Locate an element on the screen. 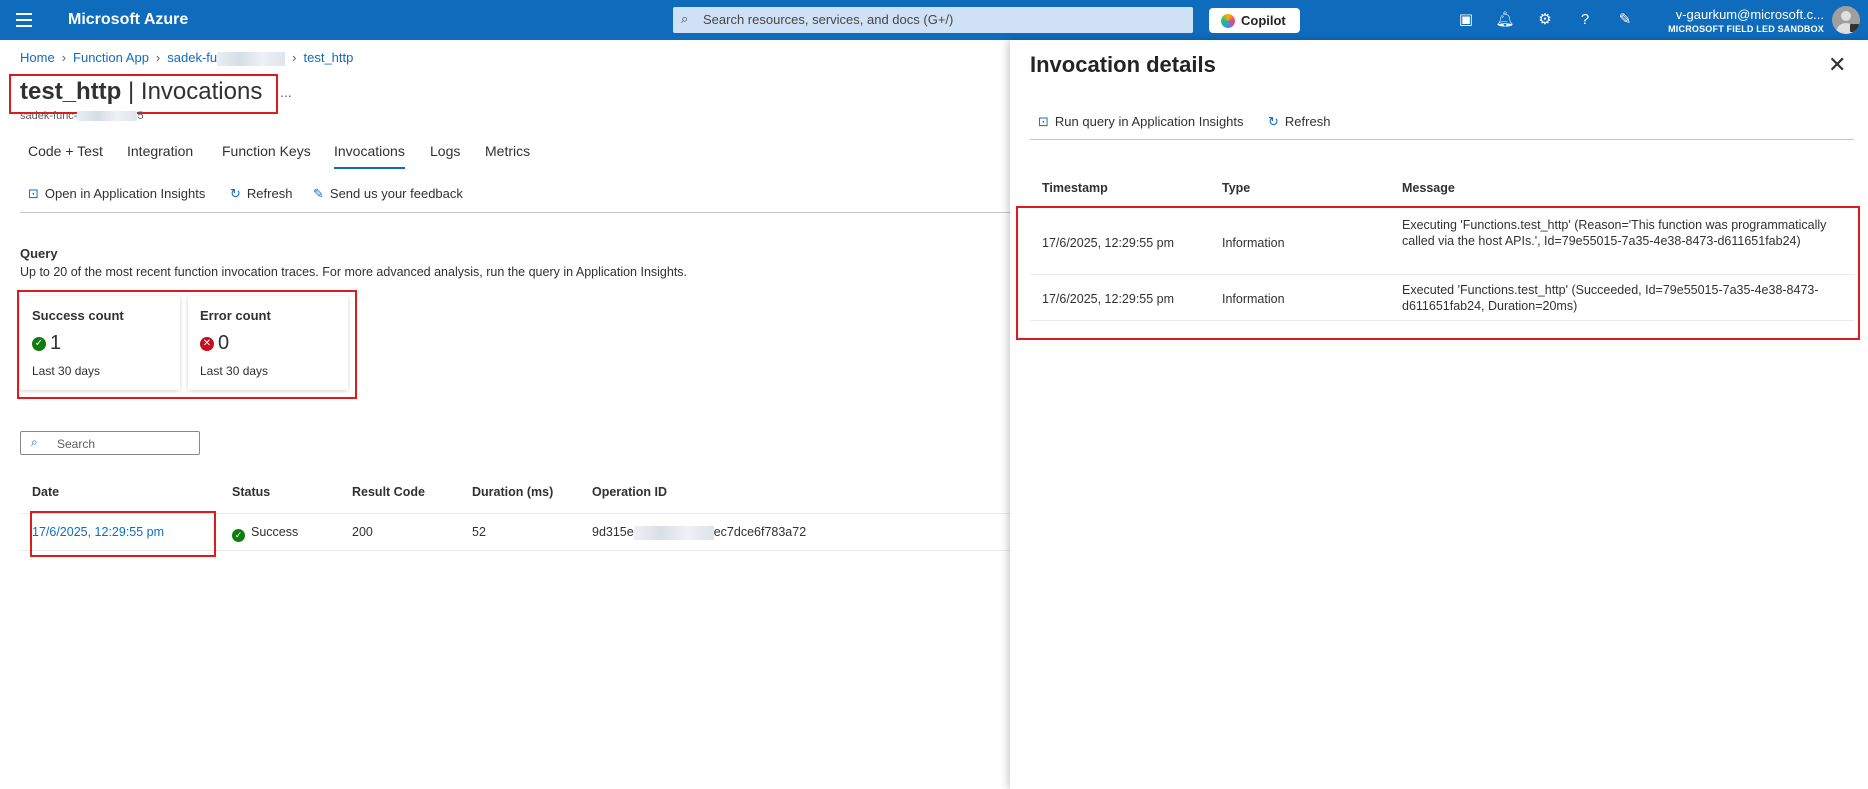 Image resolution: width=1868 pixels, height=789 pixels. invocation-search-input: ⌕ Search is located at coordinates (110, 443).